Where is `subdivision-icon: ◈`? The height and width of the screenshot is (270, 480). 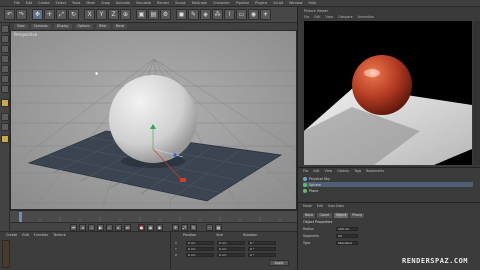
subdivision-icon: ◈ is located at coordinates (205, 14).